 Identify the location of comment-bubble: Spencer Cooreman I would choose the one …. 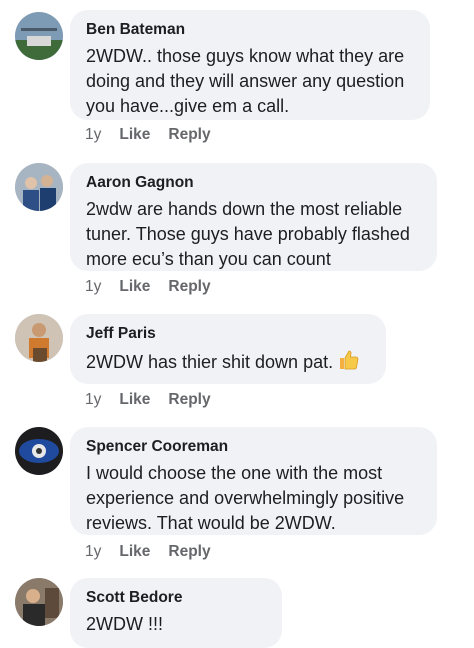
(253, 481).